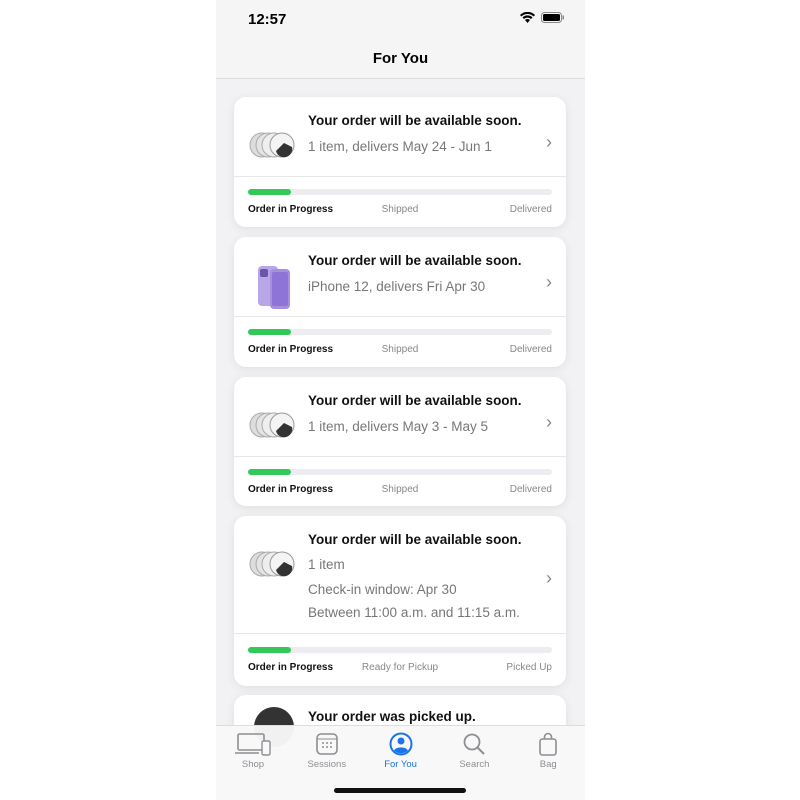 Image resolution: width=800 pixels, height=800 pixels. I want to click on iphone-icon, so click(274, 287).